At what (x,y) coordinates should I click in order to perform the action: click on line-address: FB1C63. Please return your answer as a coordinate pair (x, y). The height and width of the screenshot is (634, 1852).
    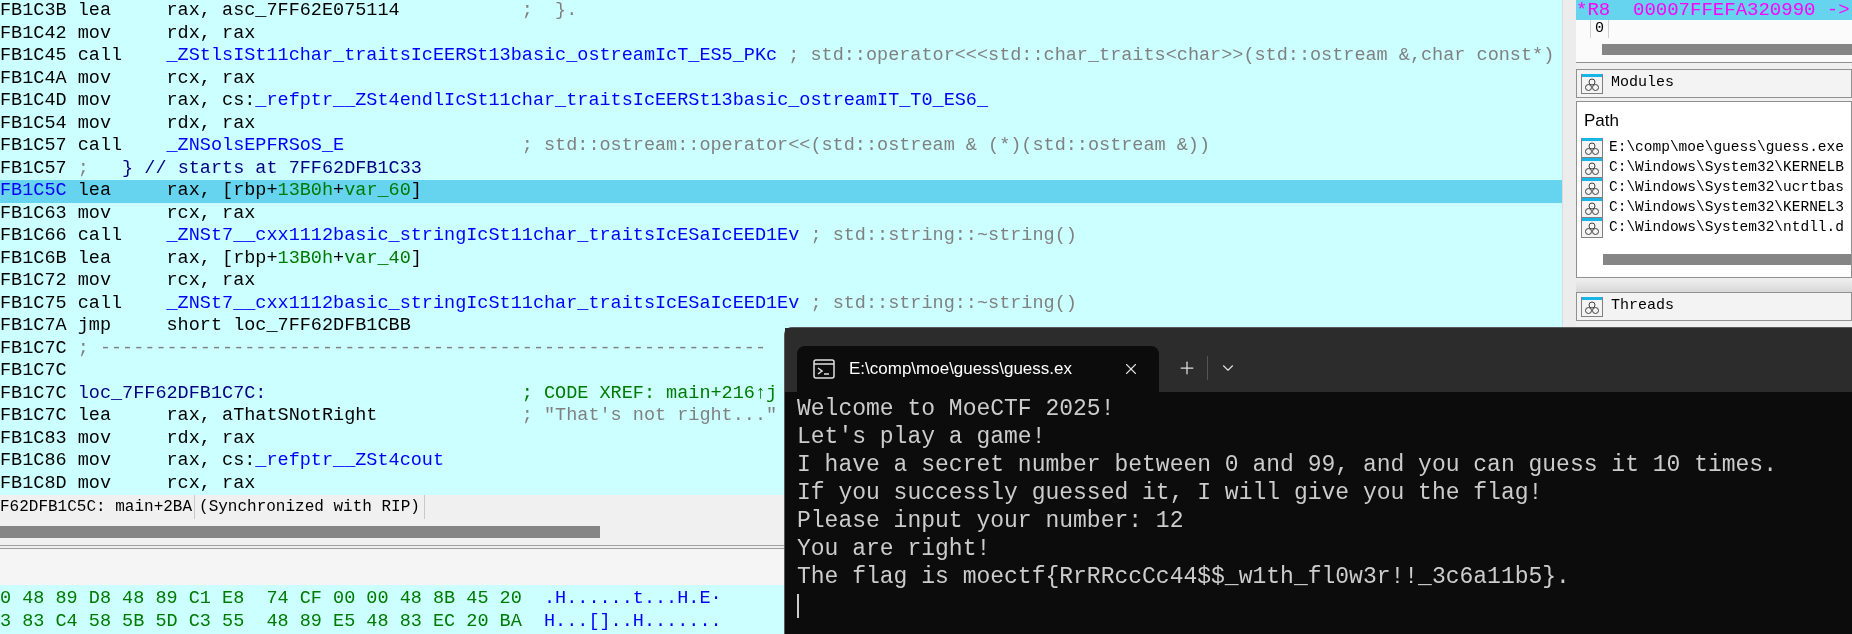
    Looking at the image, I should click on (34, 213).